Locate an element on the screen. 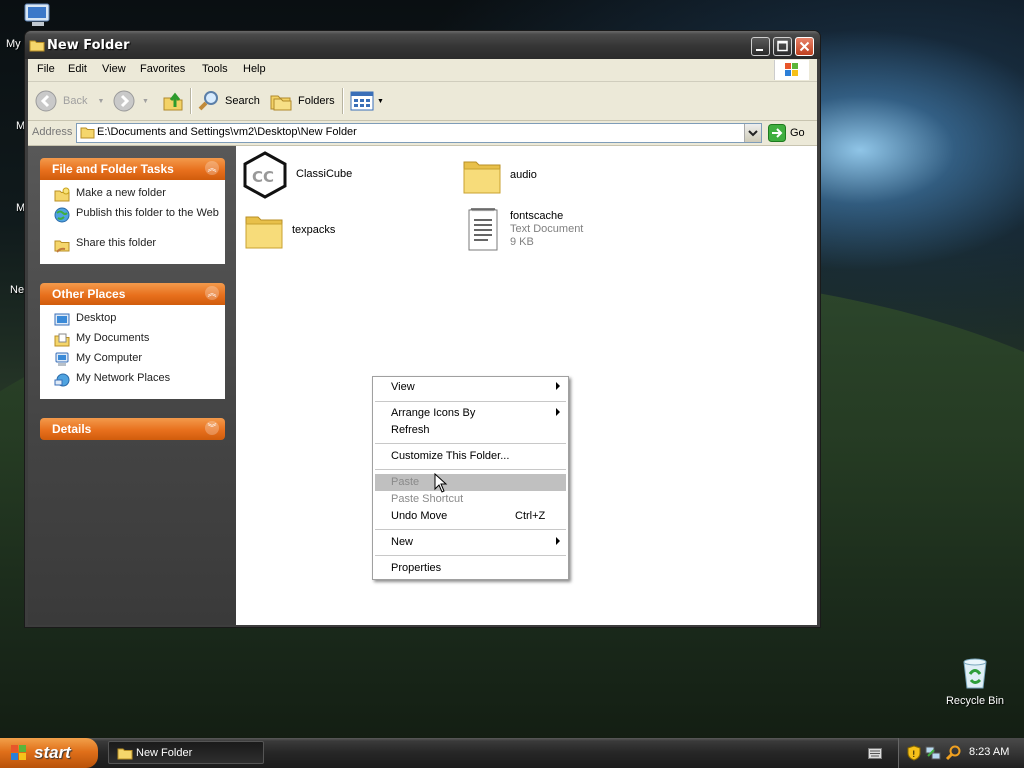 The width and height of the screenshot is (1024, 768). address-label: Address is located at coordinates (52, 132).